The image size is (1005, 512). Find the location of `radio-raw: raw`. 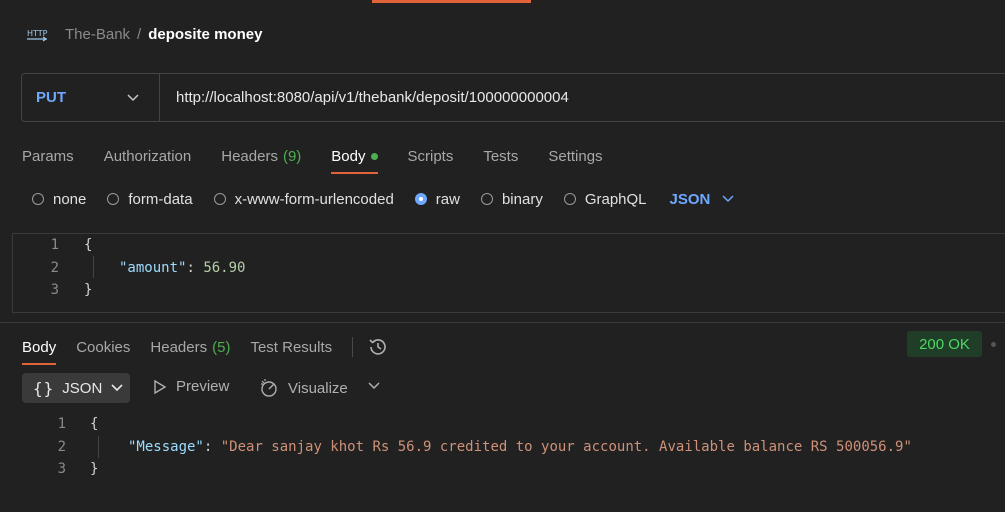

radio-raw: raw is located at coordinates (437, 199).